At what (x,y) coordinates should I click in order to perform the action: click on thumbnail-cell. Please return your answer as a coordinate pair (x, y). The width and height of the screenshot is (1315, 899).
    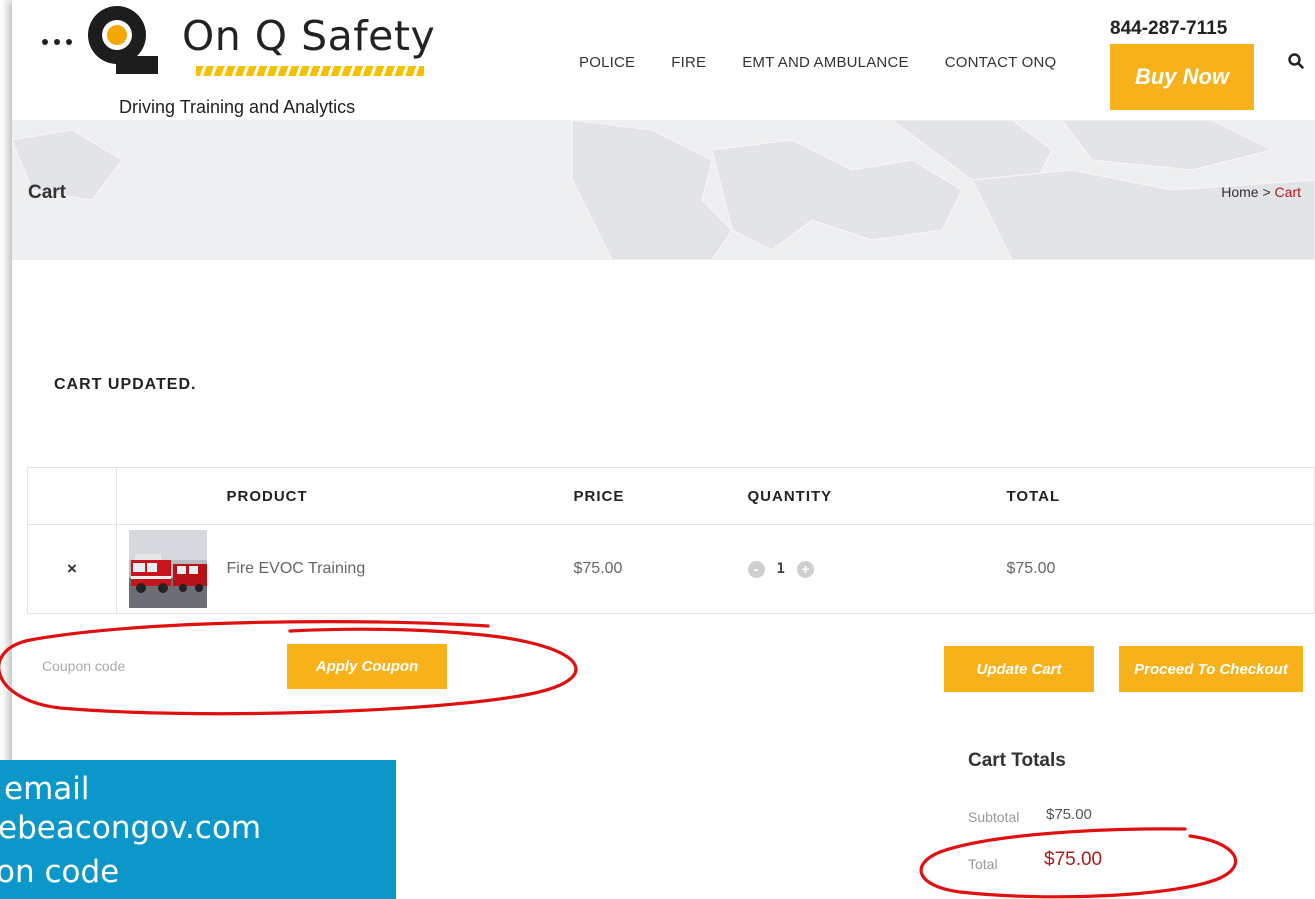
    Looking at the image, I should click on (166, 569).